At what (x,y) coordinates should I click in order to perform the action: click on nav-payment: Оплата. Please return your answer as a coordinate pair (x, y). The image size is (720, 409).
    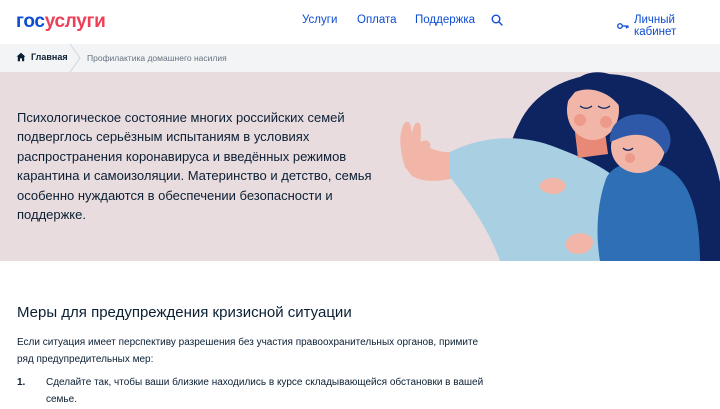
    Looking at the image, I should click on (377, 20).